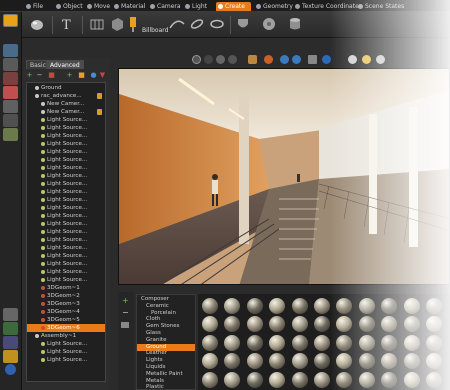  Describe the element at coordinates (295, 24) in the screenshot. I see `cylinder-icon` at that location.